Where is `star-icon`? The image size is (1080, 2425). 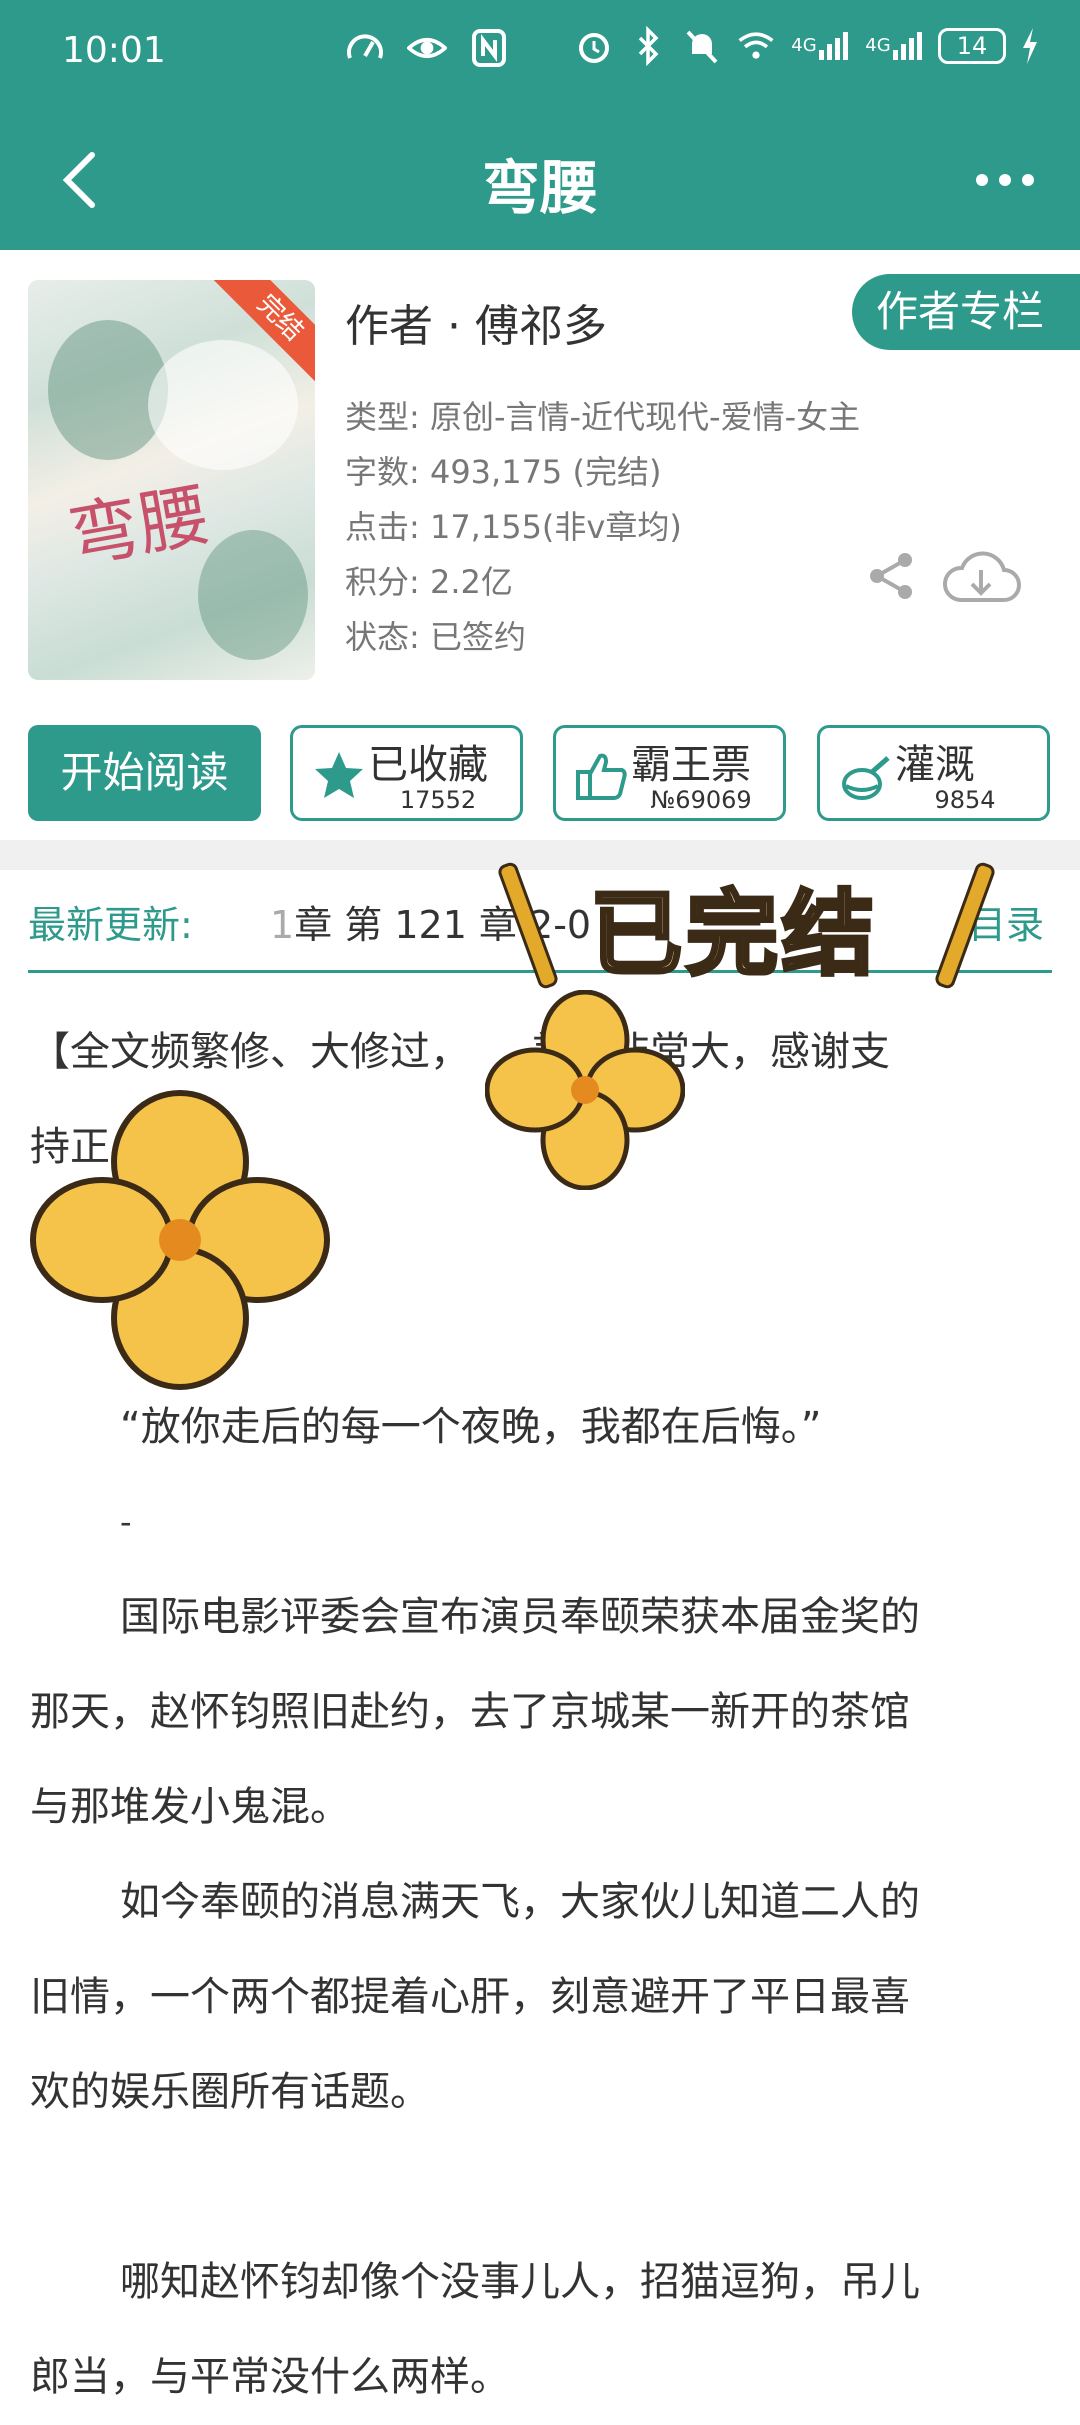
star-icon is located at coordinates (339, 776).